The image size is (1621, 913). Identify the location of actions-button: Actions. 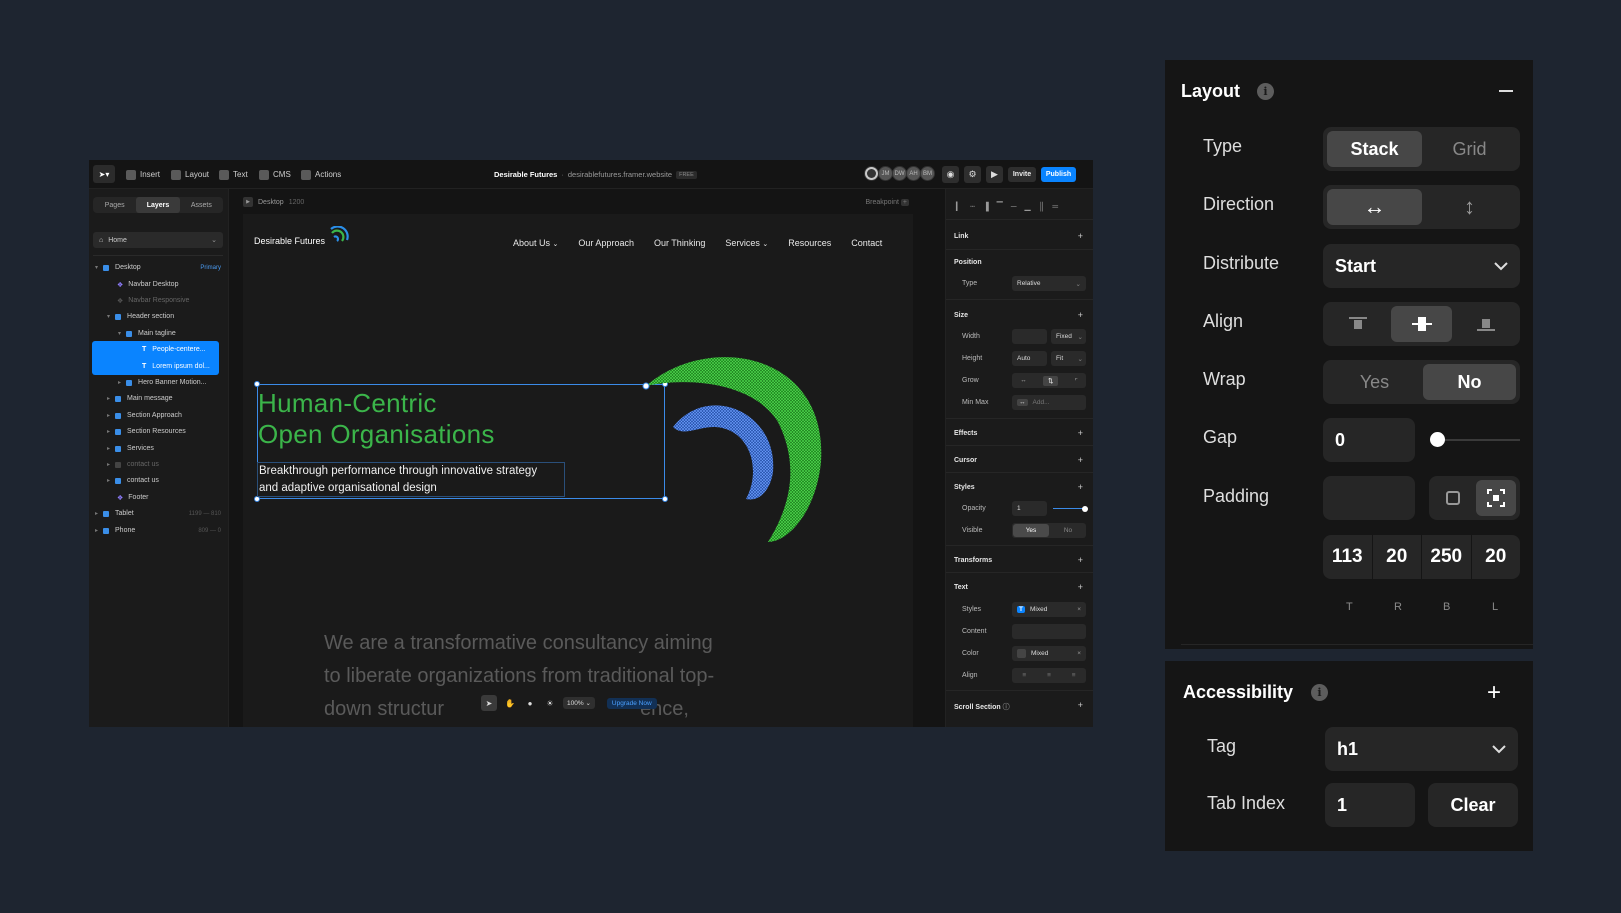
(321, 174).